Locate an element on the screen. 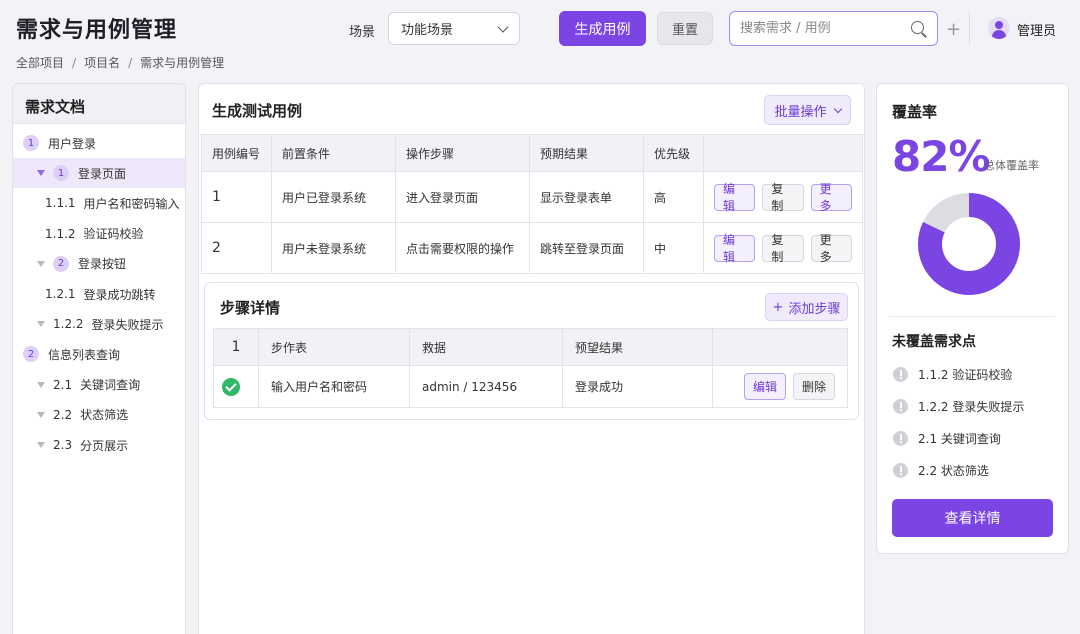  user-name: 管理员 is located at coordinates (1036, 29).